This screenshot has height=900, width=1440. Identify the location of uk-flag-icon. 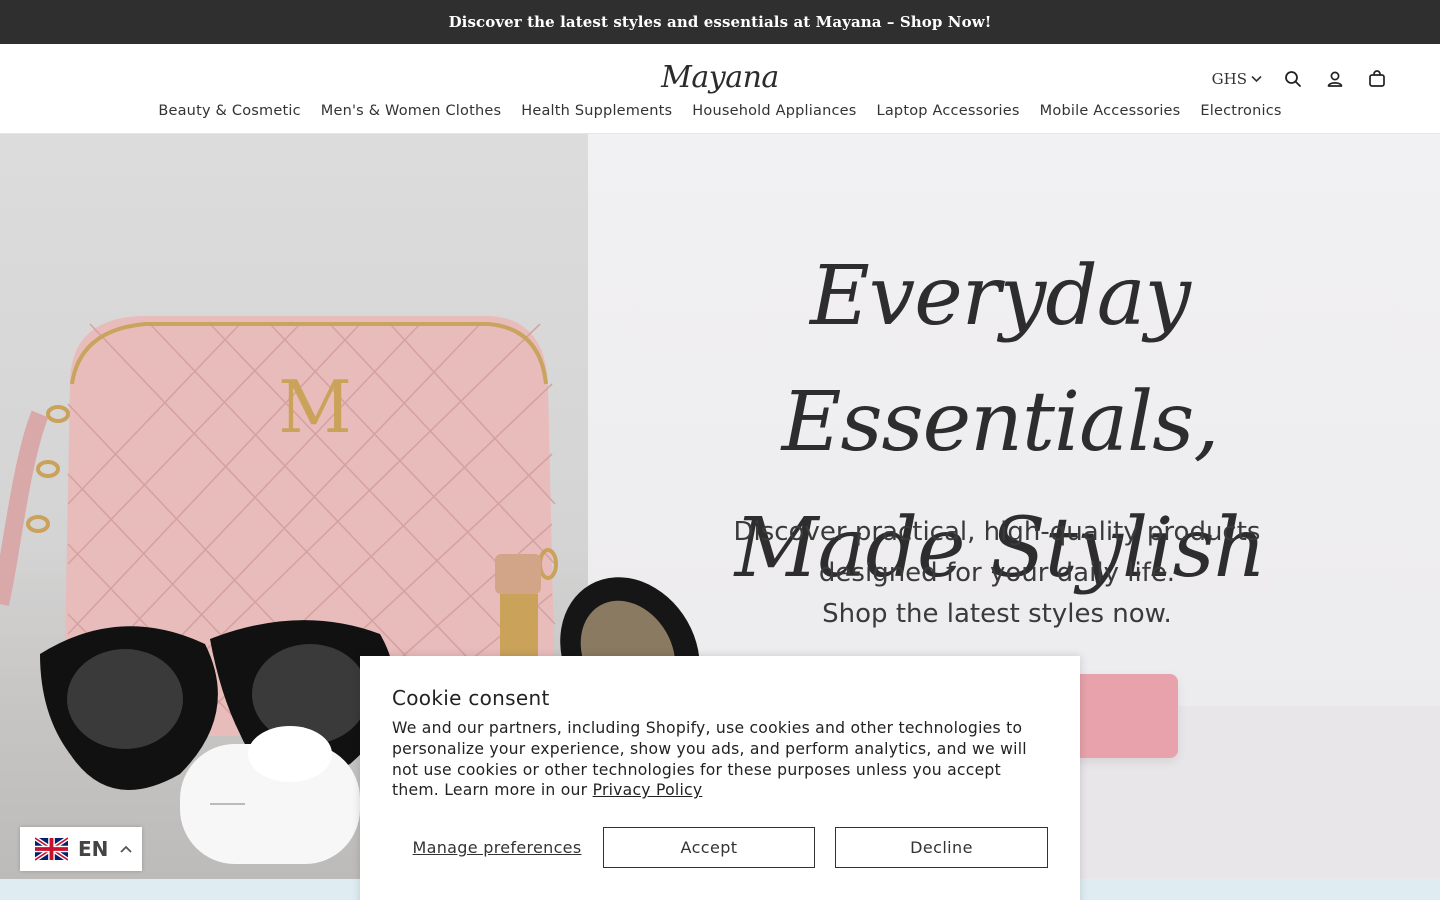
(51, 849).